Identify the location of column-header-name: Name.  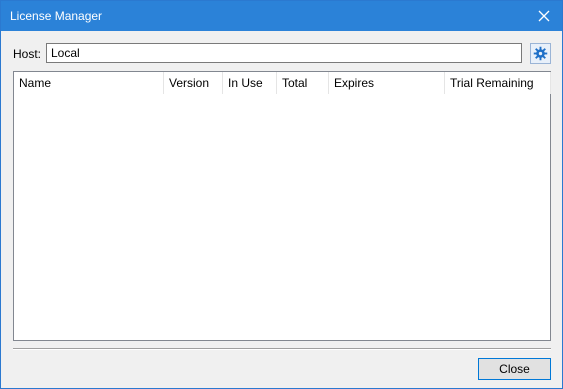
(89, 83).